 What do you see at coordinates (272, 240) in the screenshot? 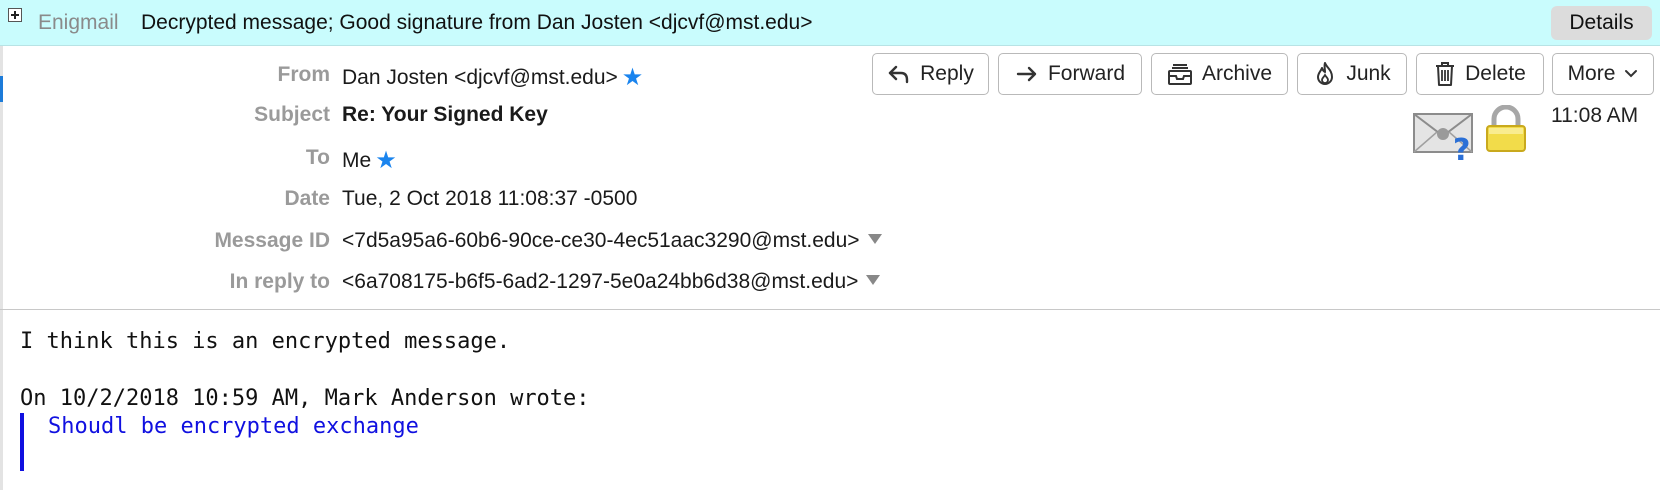
I see `message-id-label: Message ID` at bounding box center [272, 240].